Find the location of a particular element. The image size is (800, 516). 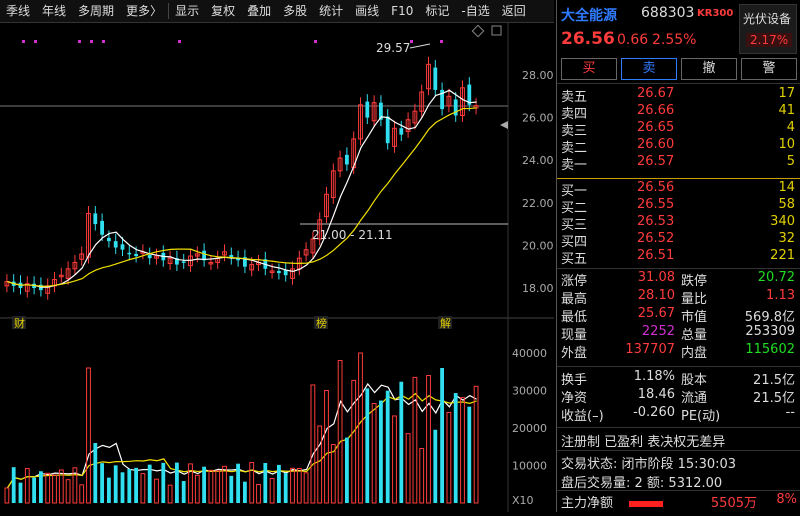

diamond-icon is located at coordinates (478, 31).